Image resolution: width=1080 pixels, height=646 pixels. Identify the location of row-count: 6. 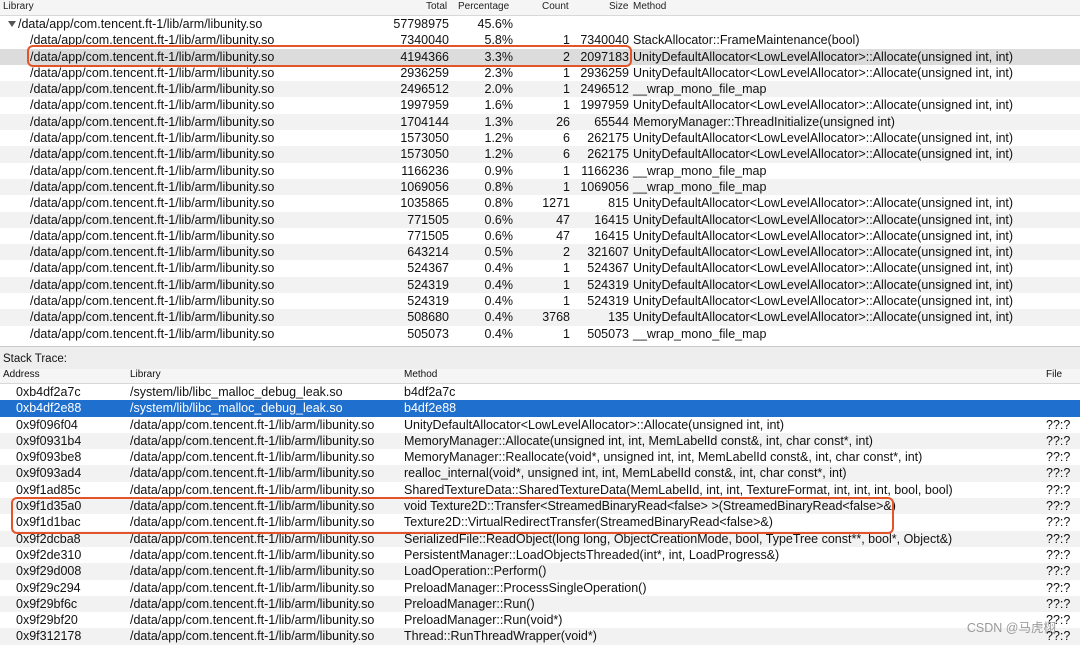
(566, 138).